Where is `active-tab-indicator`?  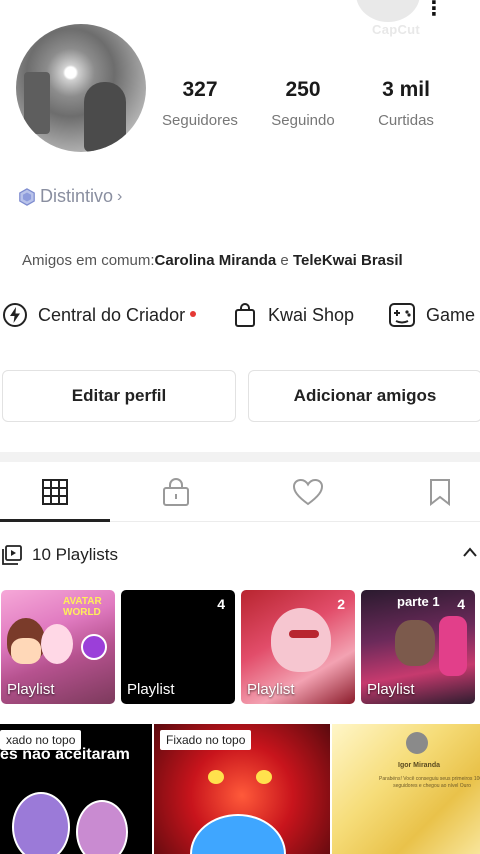
active-tab-indicator is located at coordinates (55, 520).